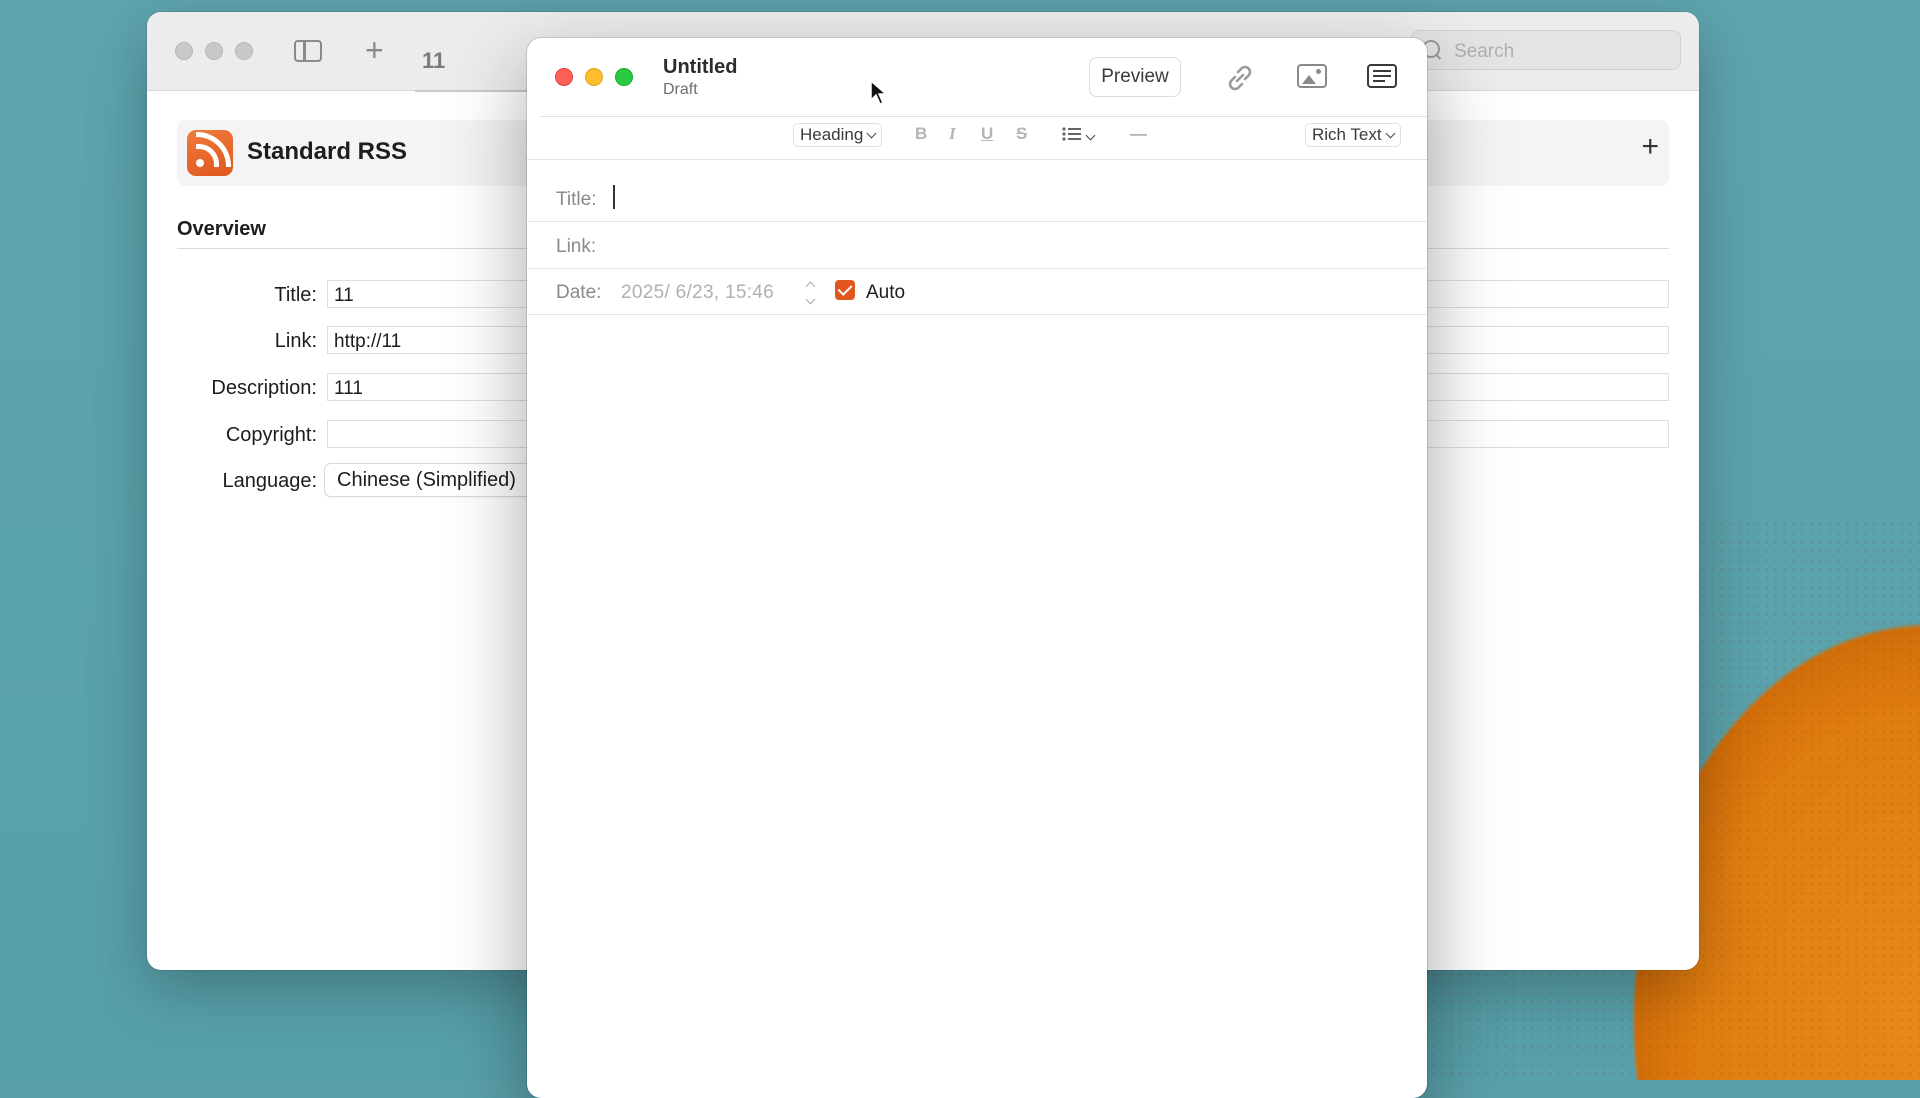 Image resolution: width=1920 pixels, height=1098 pixels. Describe the element at coordinates (879, 92) in the screenshot. I see `mouse-pointer-icon` at that location.